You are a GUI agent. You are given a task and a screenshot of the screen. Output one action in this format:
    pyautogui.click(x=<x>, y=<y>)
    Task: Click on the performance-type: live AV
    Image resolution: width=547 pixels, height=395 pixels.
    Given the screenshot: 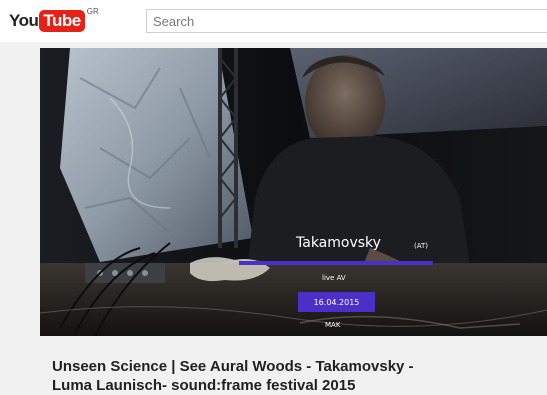 What is the action you would take?
    pyautogui.click(x=334, y=278)
    